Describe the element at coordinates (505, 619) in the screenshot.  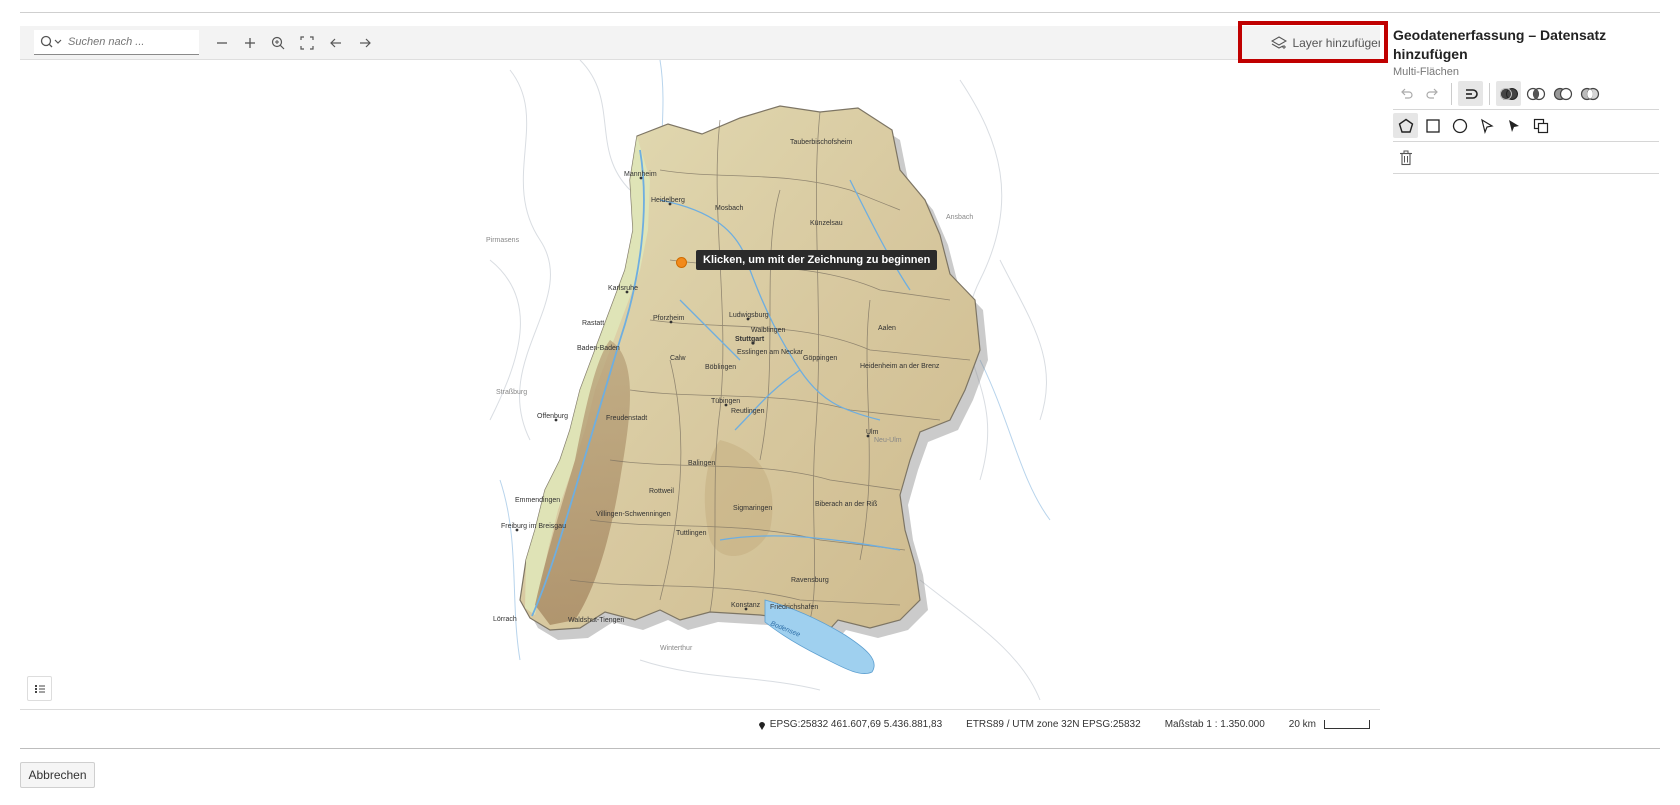
I see `svg-text: Lörrach` at that location.